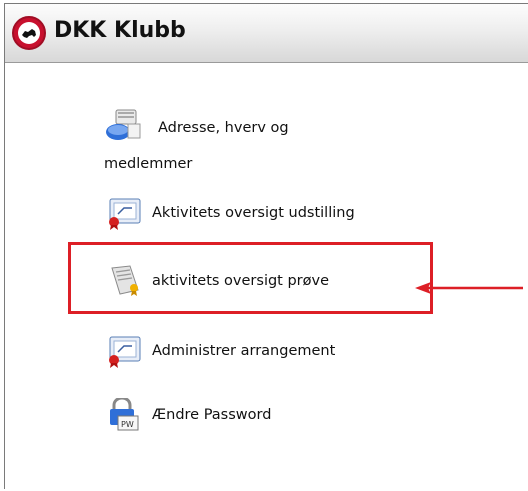  I want to click on menu-item-aktivitets-udstilling: Aktivitets oversigt udstilling, so click(229, 213).